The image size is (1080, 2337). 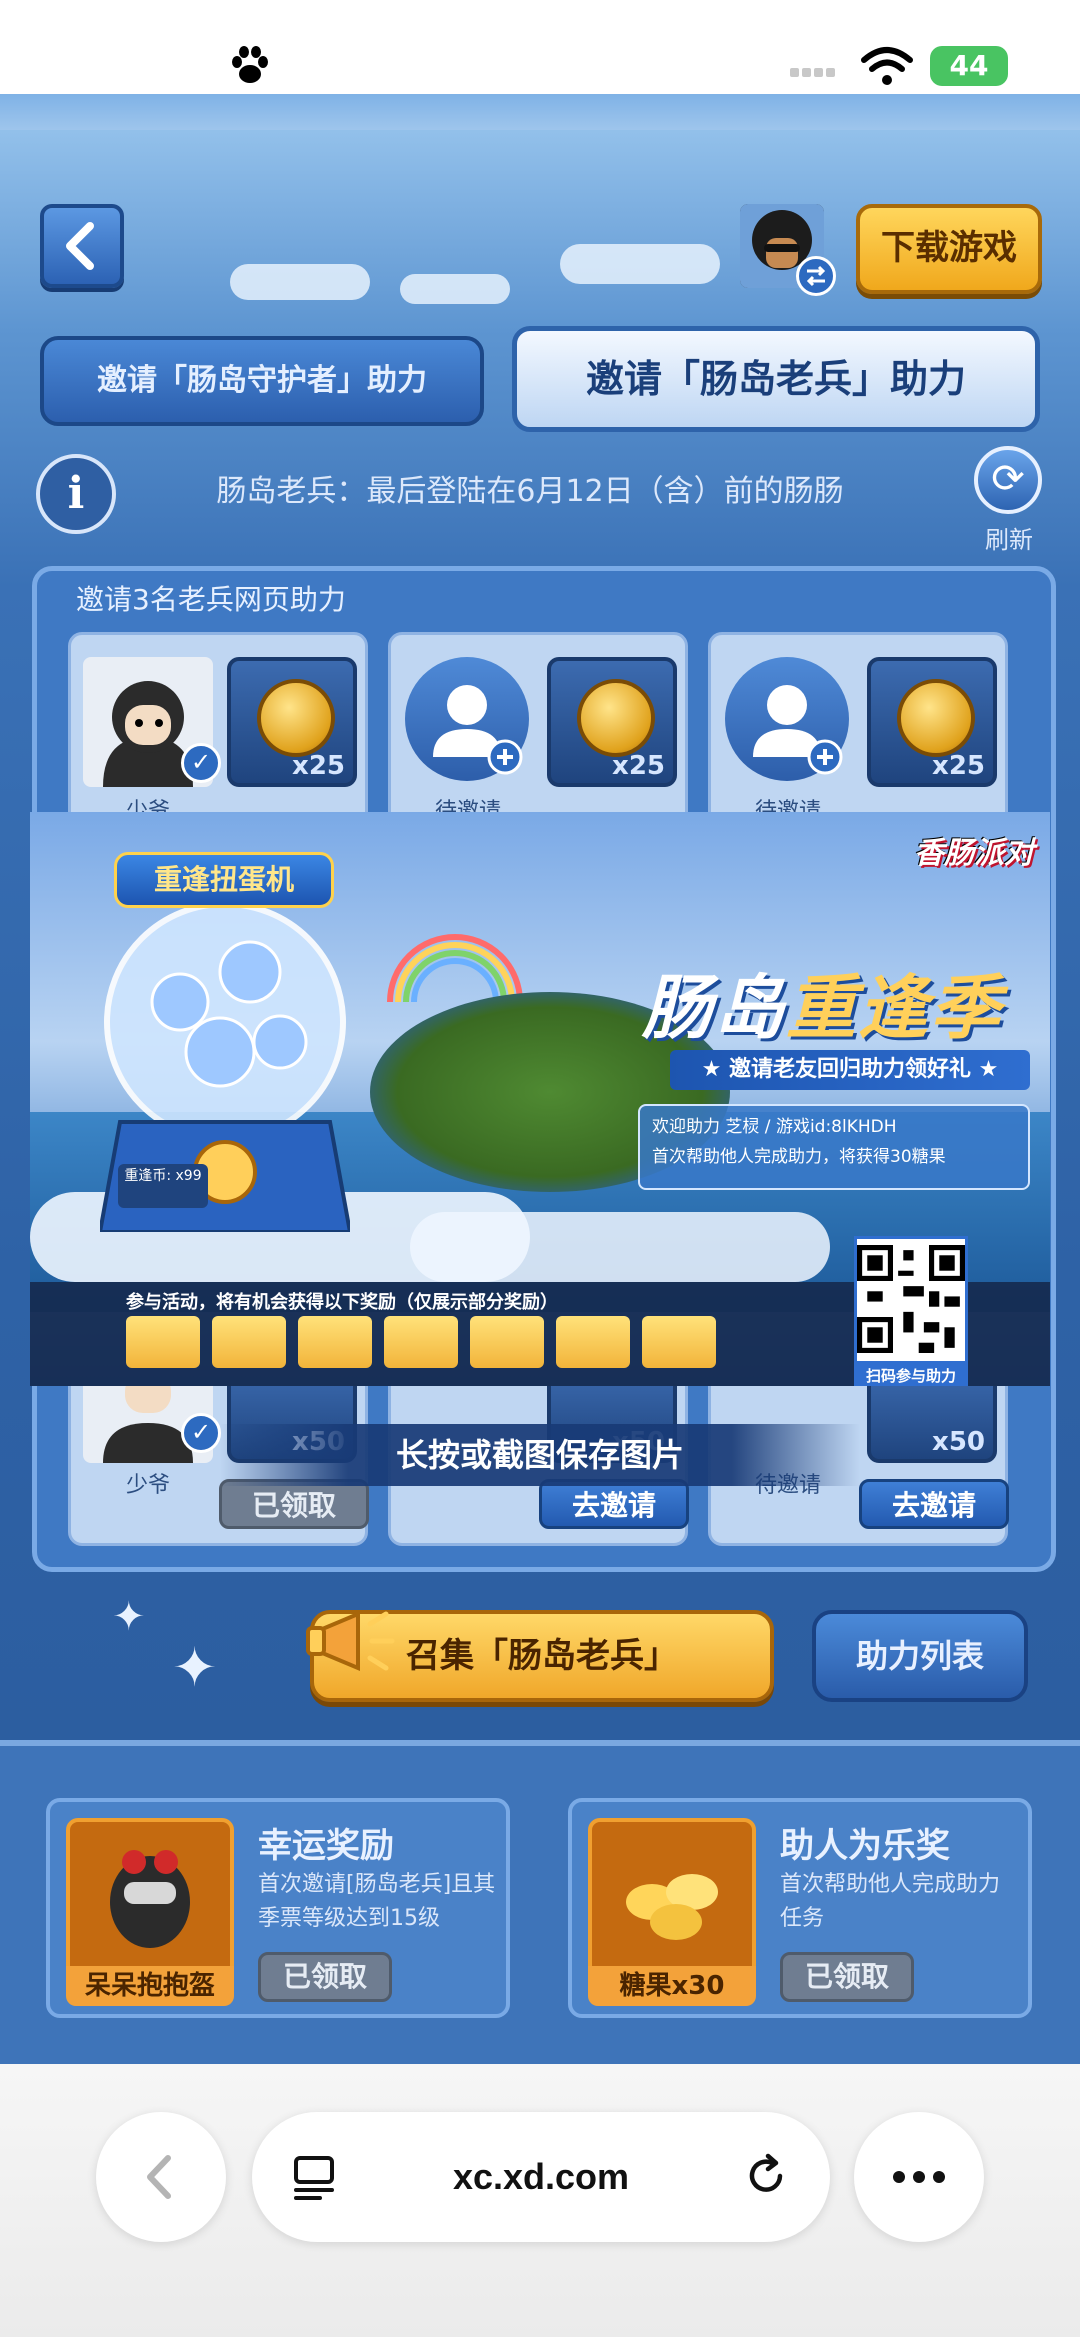 I want to click on wifi-icon, so click(x=887, y=66).